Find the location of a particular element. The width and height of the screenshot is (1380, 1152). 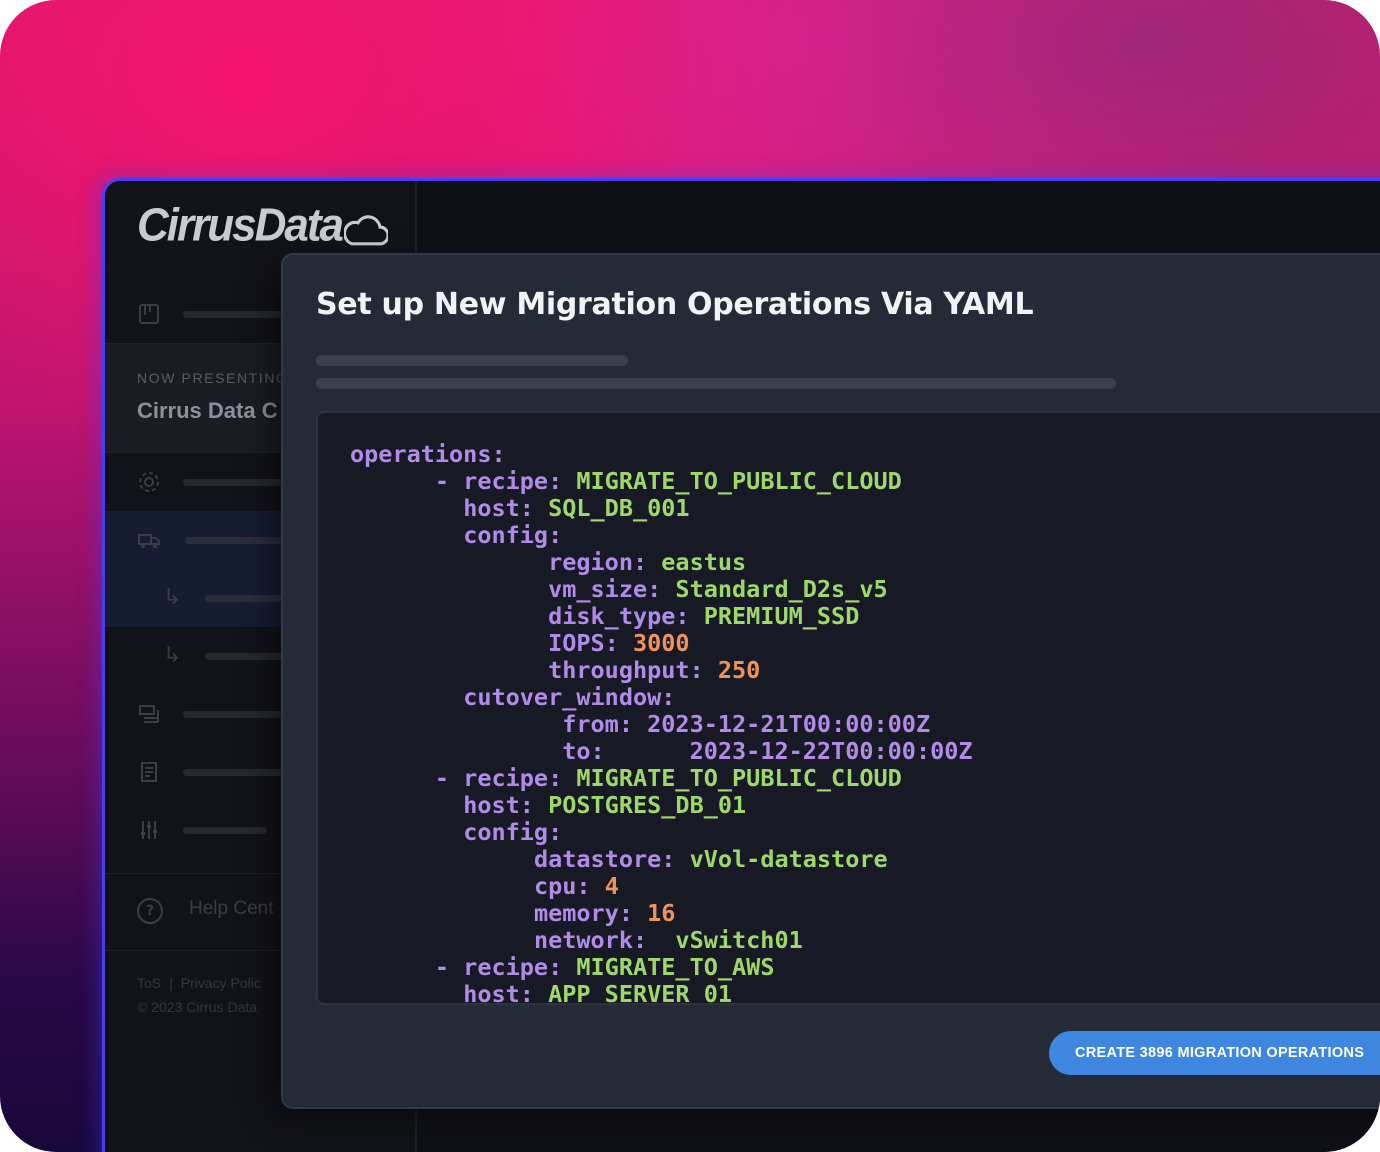

yaml-key: network: is located at coordinates (590, 940).